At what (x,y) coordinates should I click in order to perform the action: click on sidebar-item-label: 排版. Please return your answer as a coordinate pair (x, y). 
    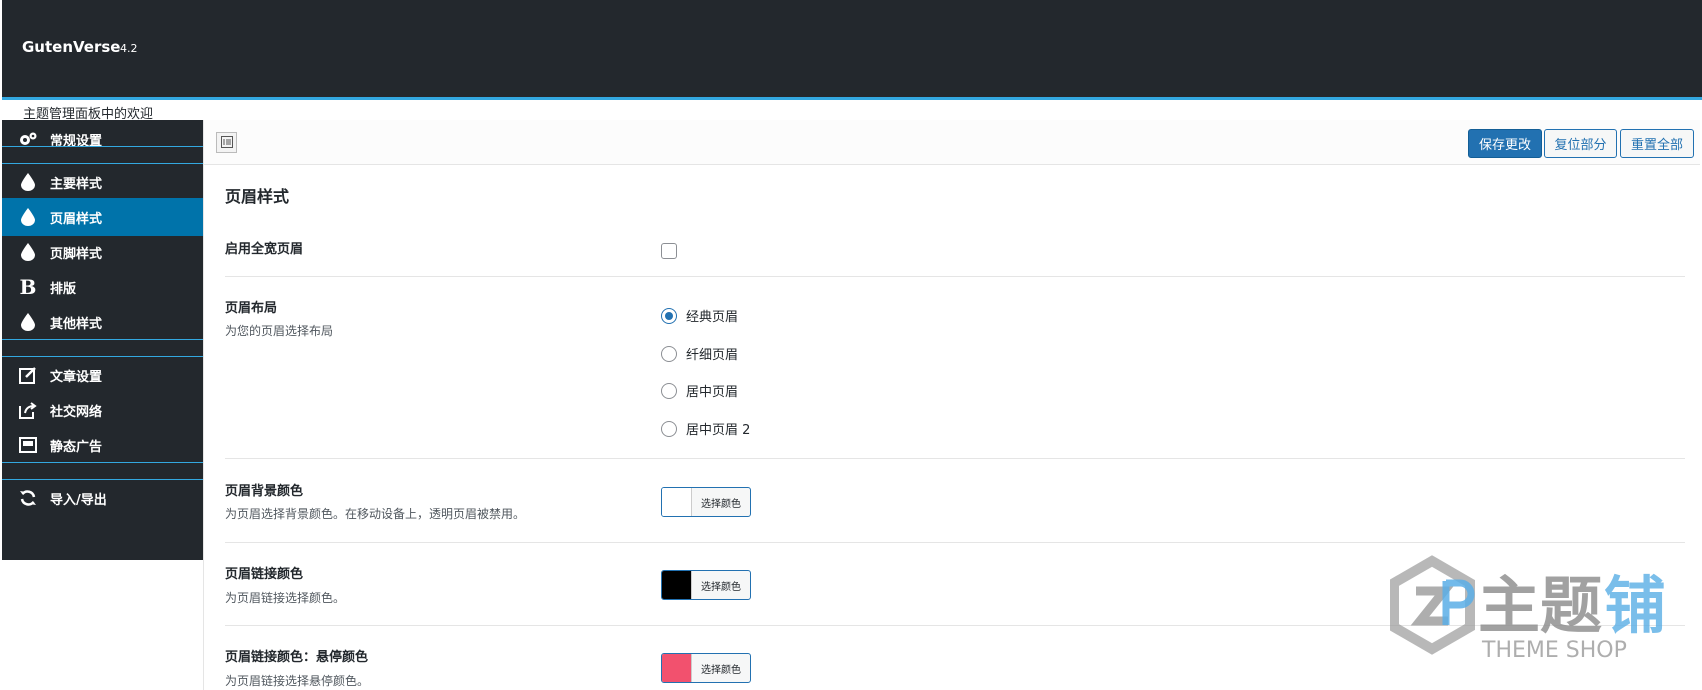
    Looking at the image, I should click on (63, 289).